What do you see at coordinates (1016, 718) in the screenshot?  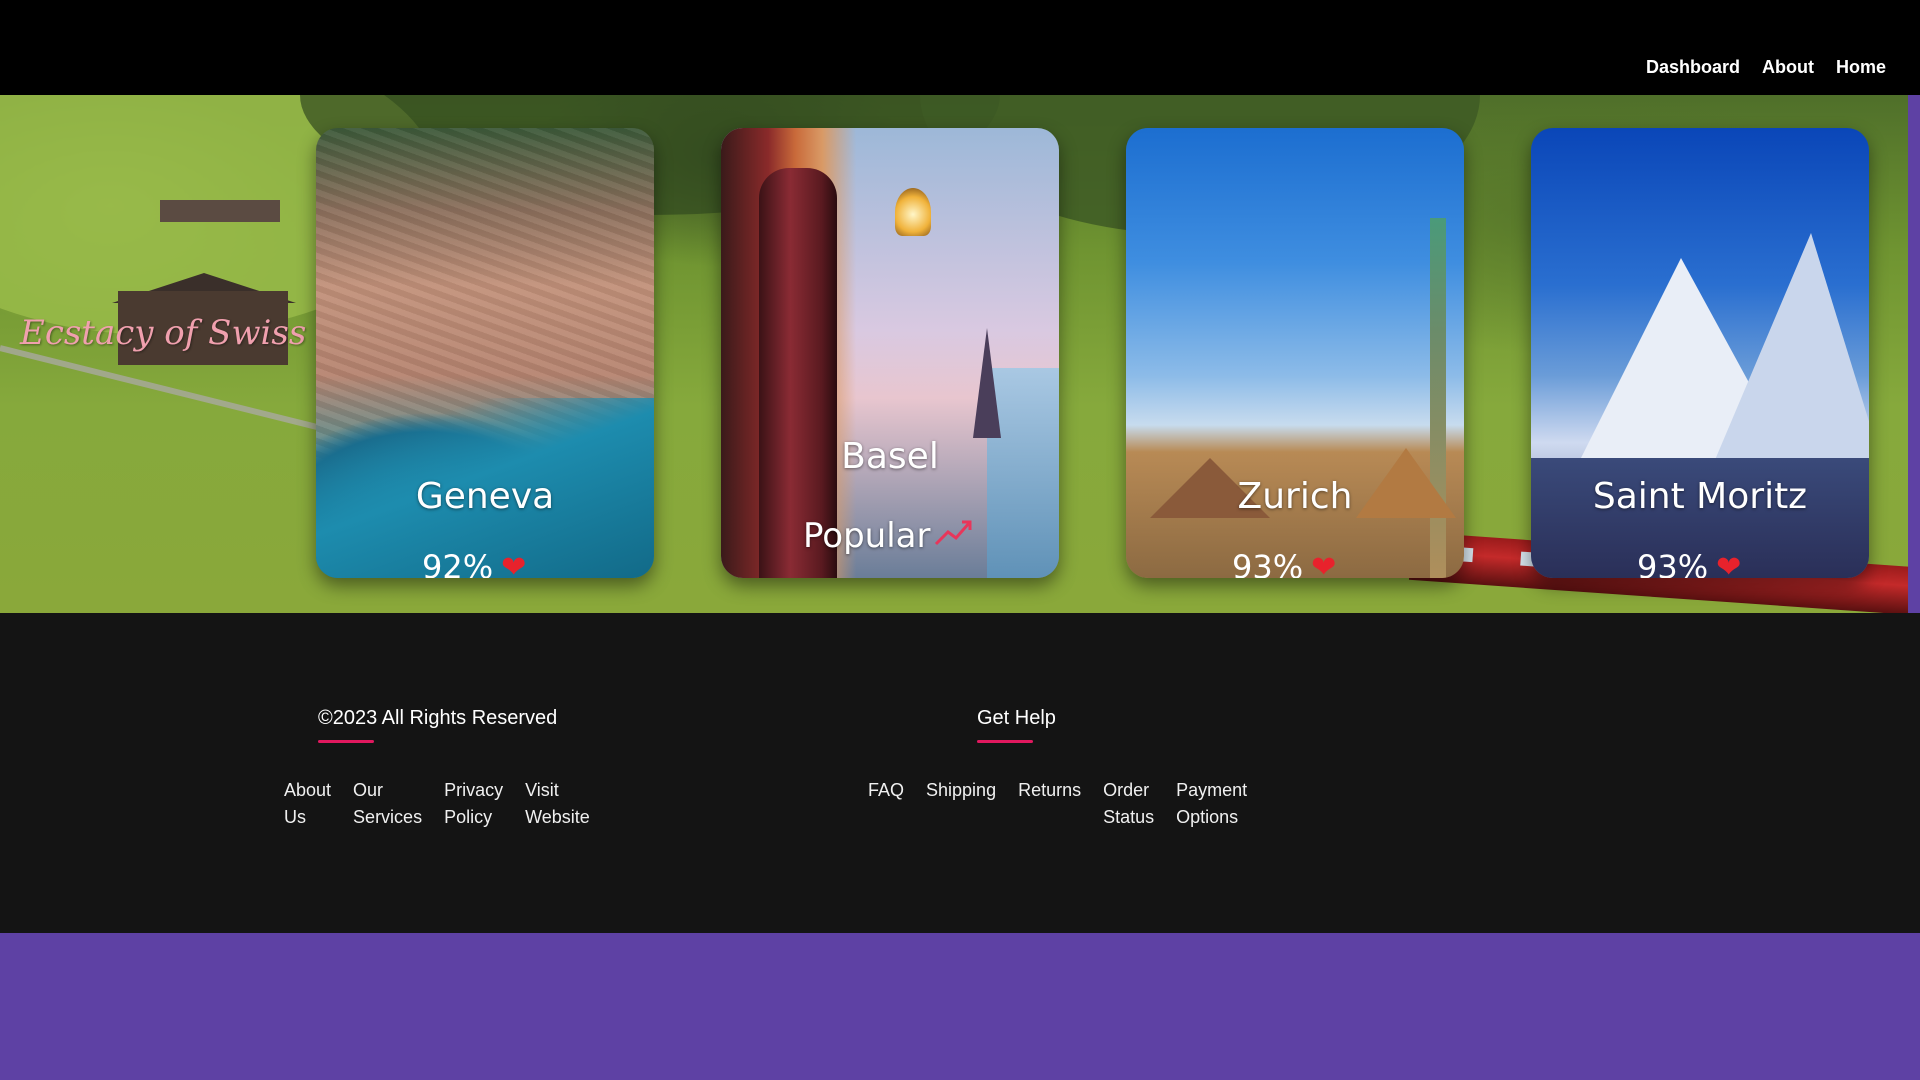 I see `footer-help-heading: Get Help` at bounding box center [1016, 718].